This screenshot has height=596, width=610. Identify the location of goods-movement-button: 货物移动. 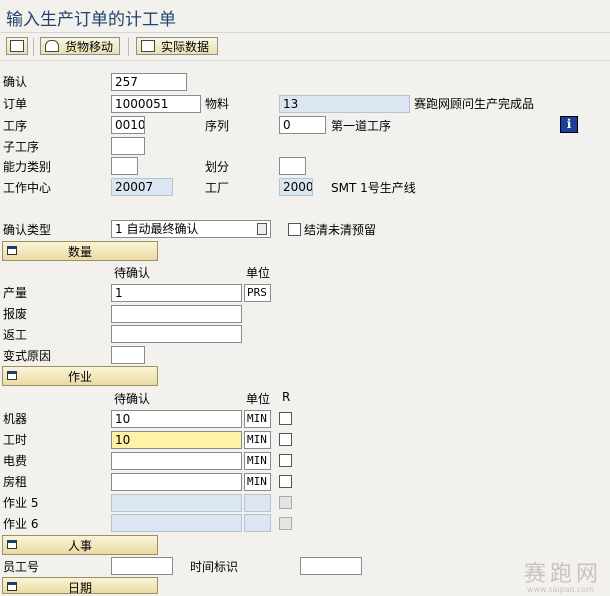
(80, 46).